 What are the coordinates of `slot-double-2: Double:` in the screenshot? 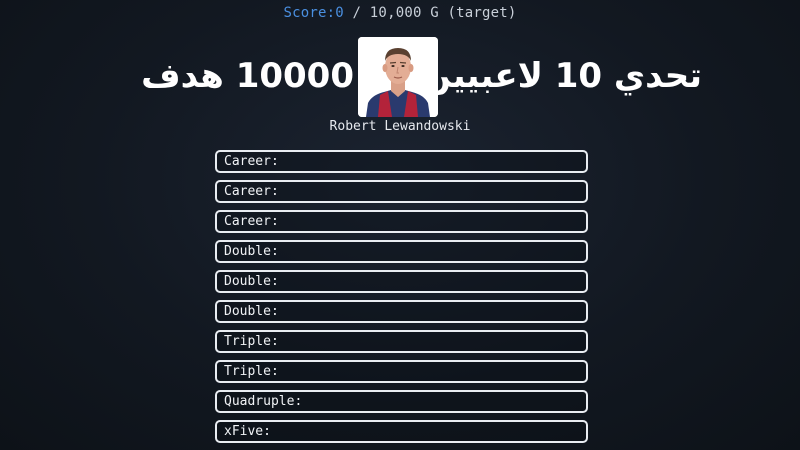 It's located at (401, 281).